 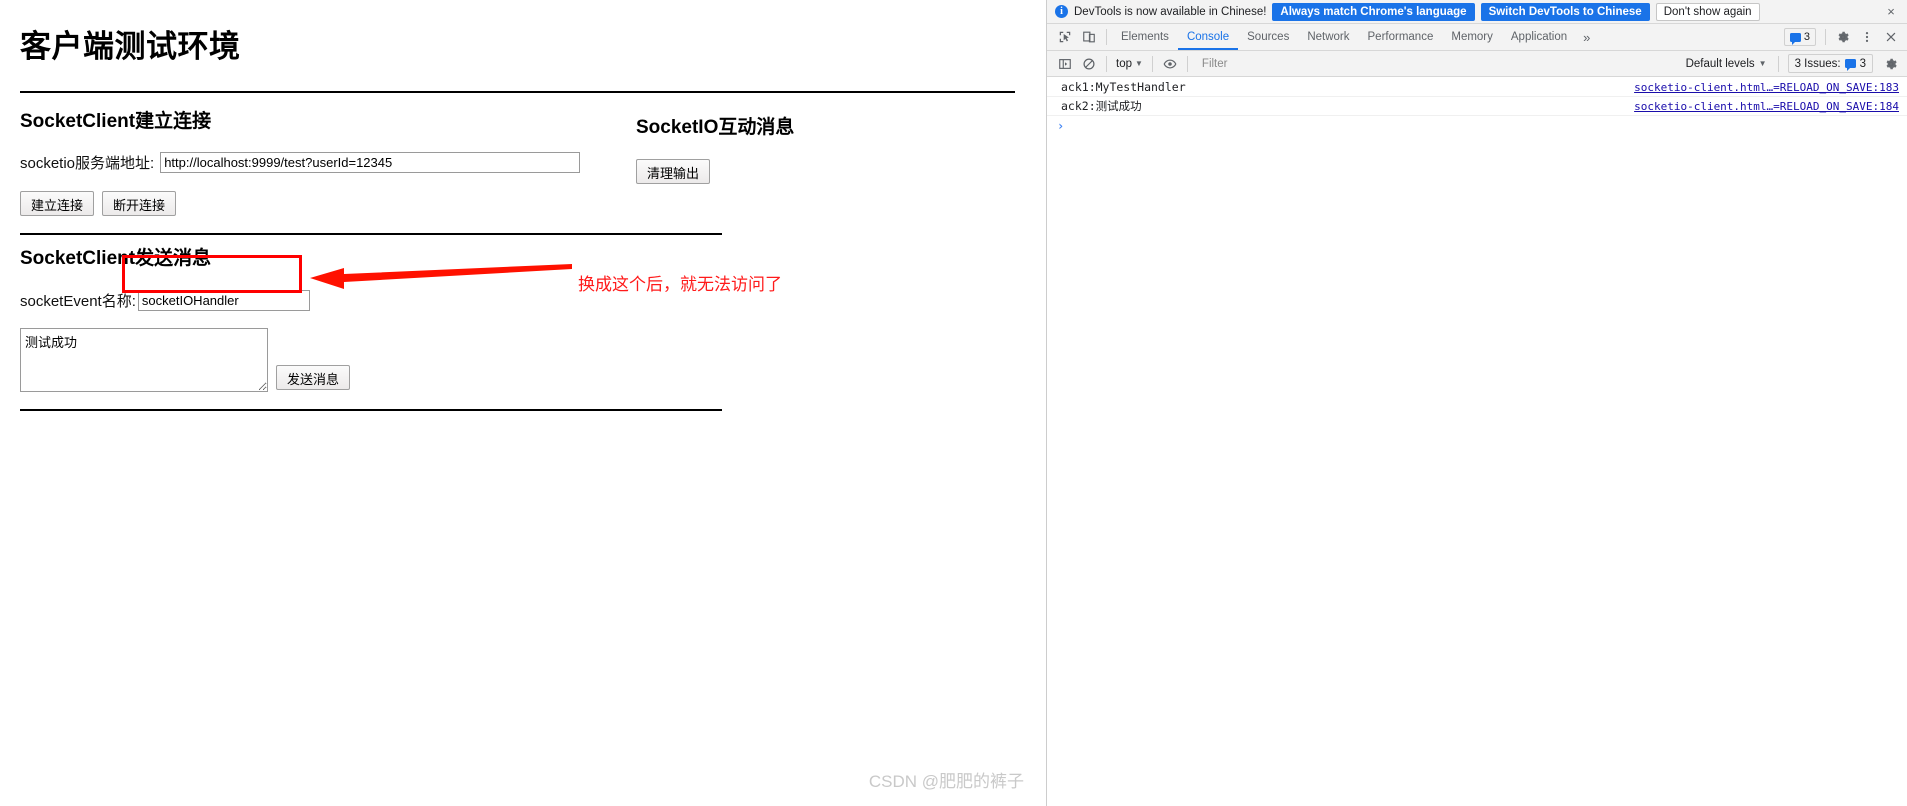 I want to click on csdn-watermark: CSDN @肥肥的裤子, so click(x=946, y=781).